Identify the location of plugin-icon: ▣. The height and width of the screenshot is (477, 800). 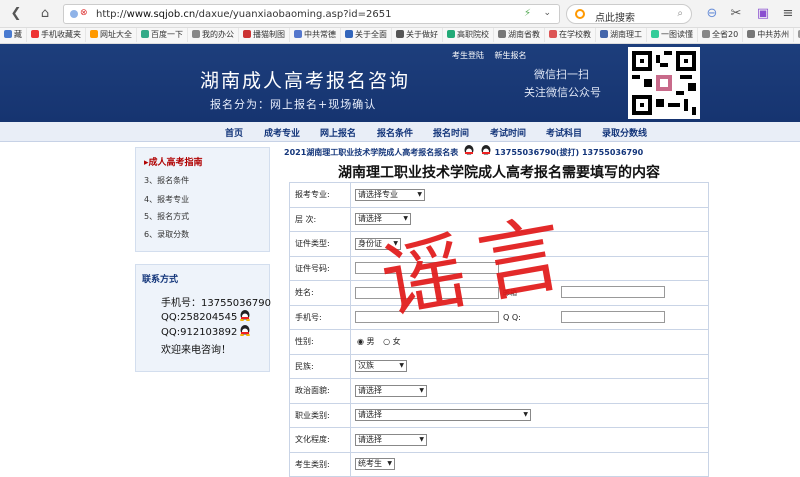
(763, 14).